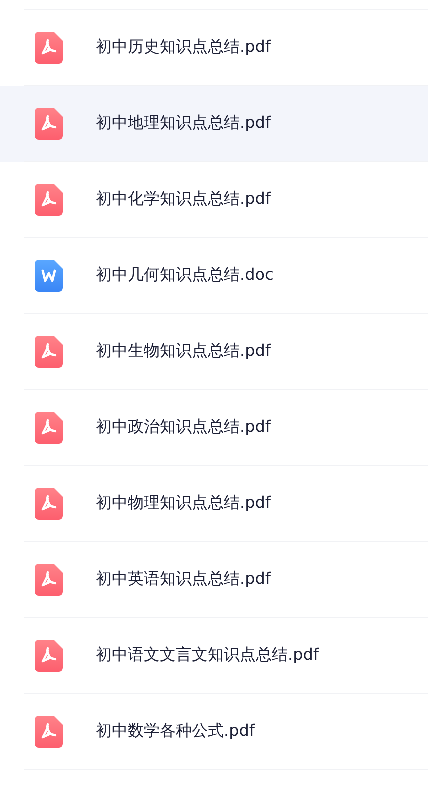 This screenshot has height=792, width=428. I want to click on file-row: 初中生物知识点总结.pdf, so click(214, 352).